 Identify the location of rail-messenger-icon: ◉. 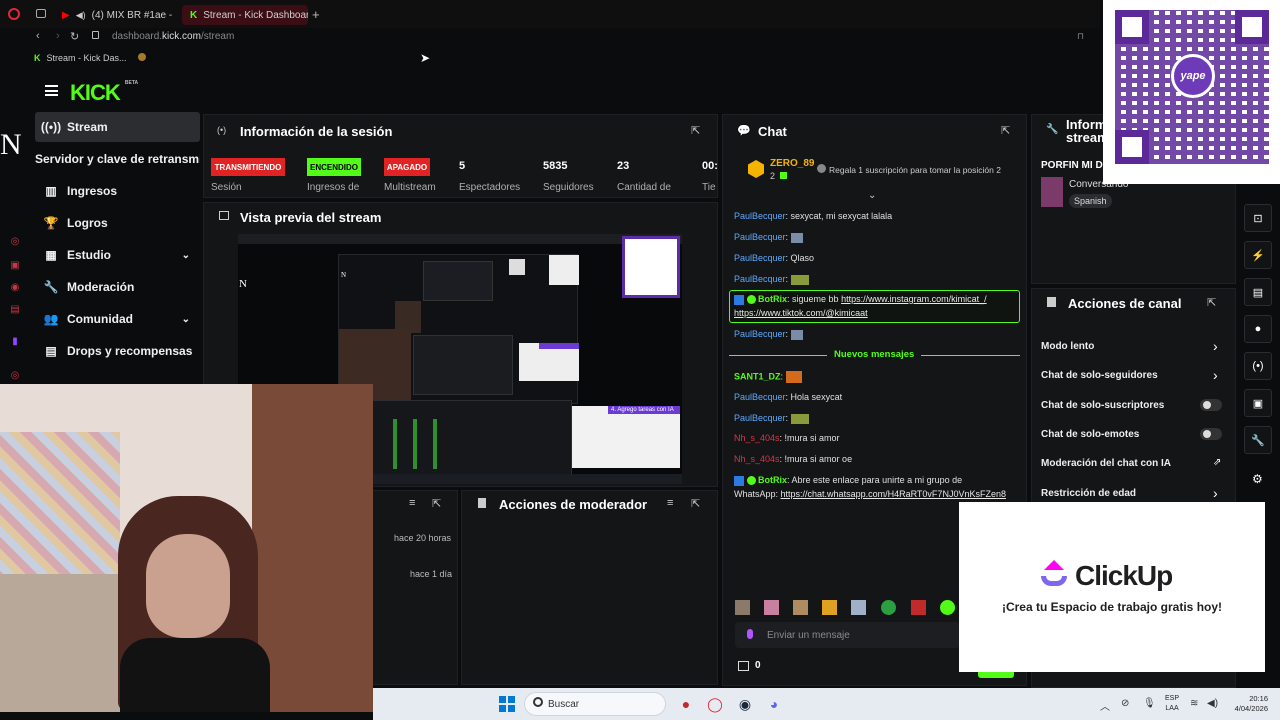
(15, 289).